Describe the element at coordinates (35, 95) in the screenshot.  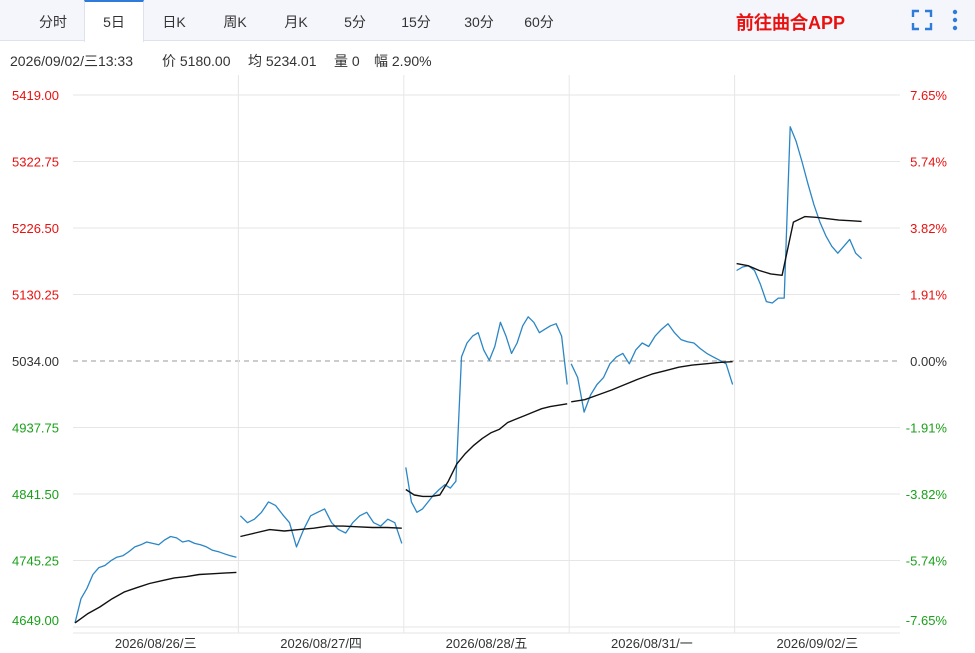
I see `y-tick-label: 5419.00` at that location.